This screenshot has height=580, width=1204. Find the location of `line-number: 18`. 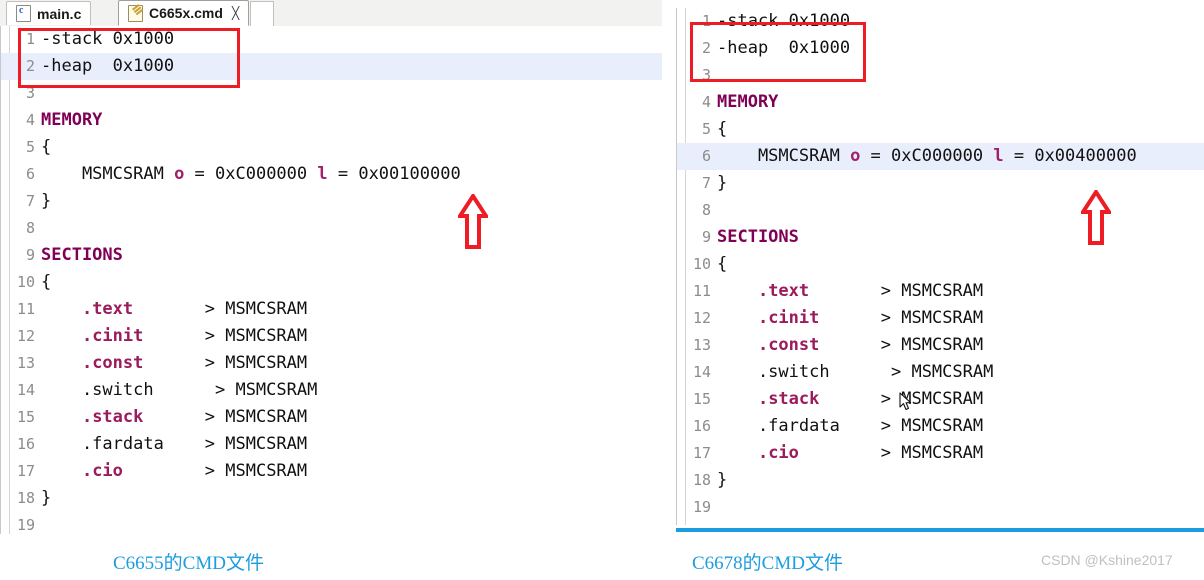

line-number: 18 is located at coordinates (25, 498).